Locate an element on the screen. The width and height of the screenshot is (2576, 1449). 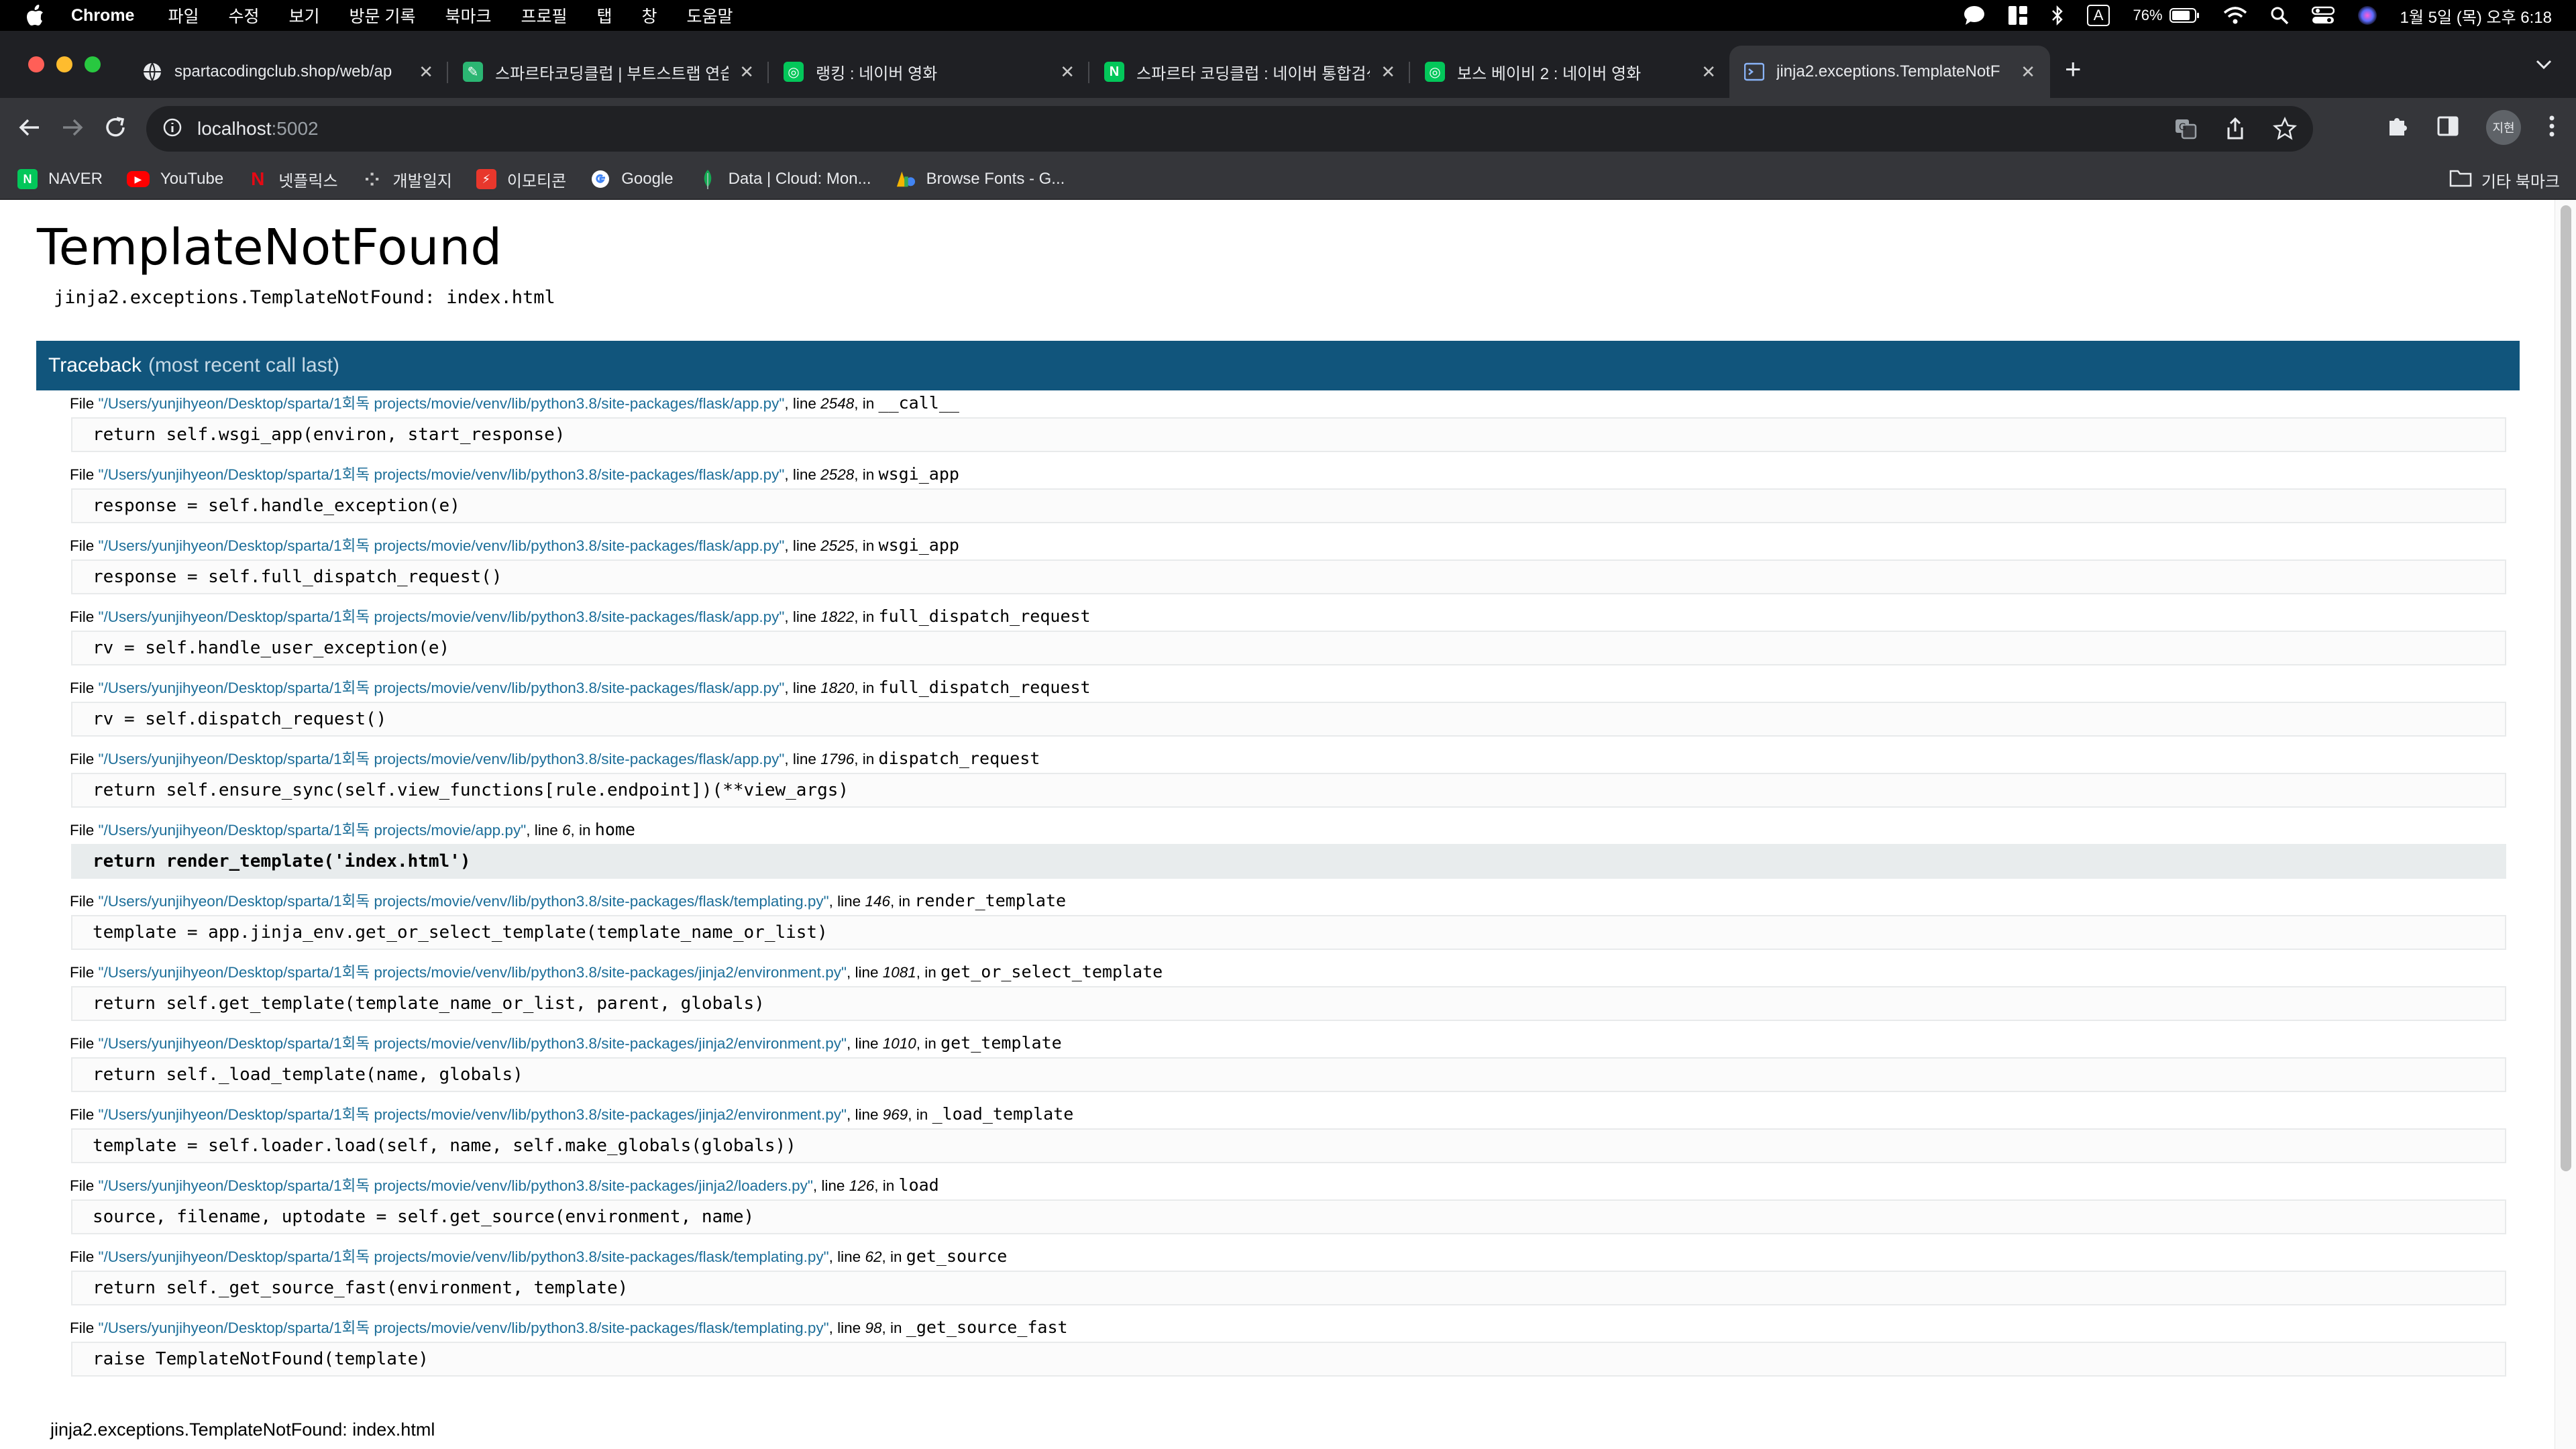
apple-icon is located at coordinates (38, 15).